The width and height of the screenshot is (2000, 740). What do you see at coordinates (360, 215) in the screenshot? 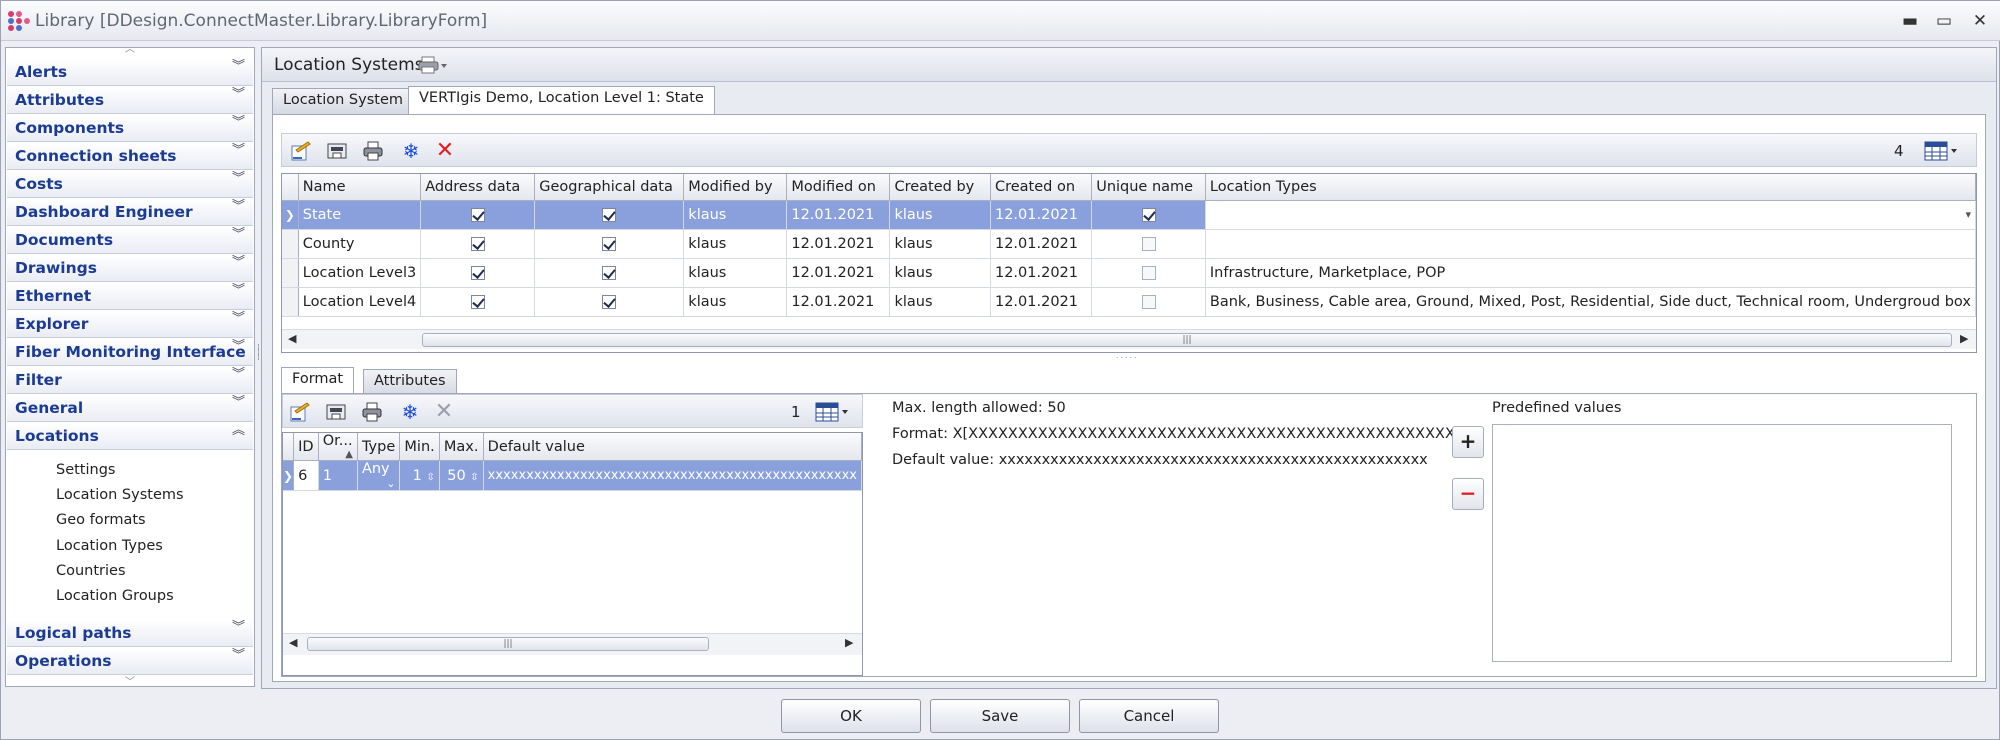
I see `cell-name: State` at bounding box center [360, 215].